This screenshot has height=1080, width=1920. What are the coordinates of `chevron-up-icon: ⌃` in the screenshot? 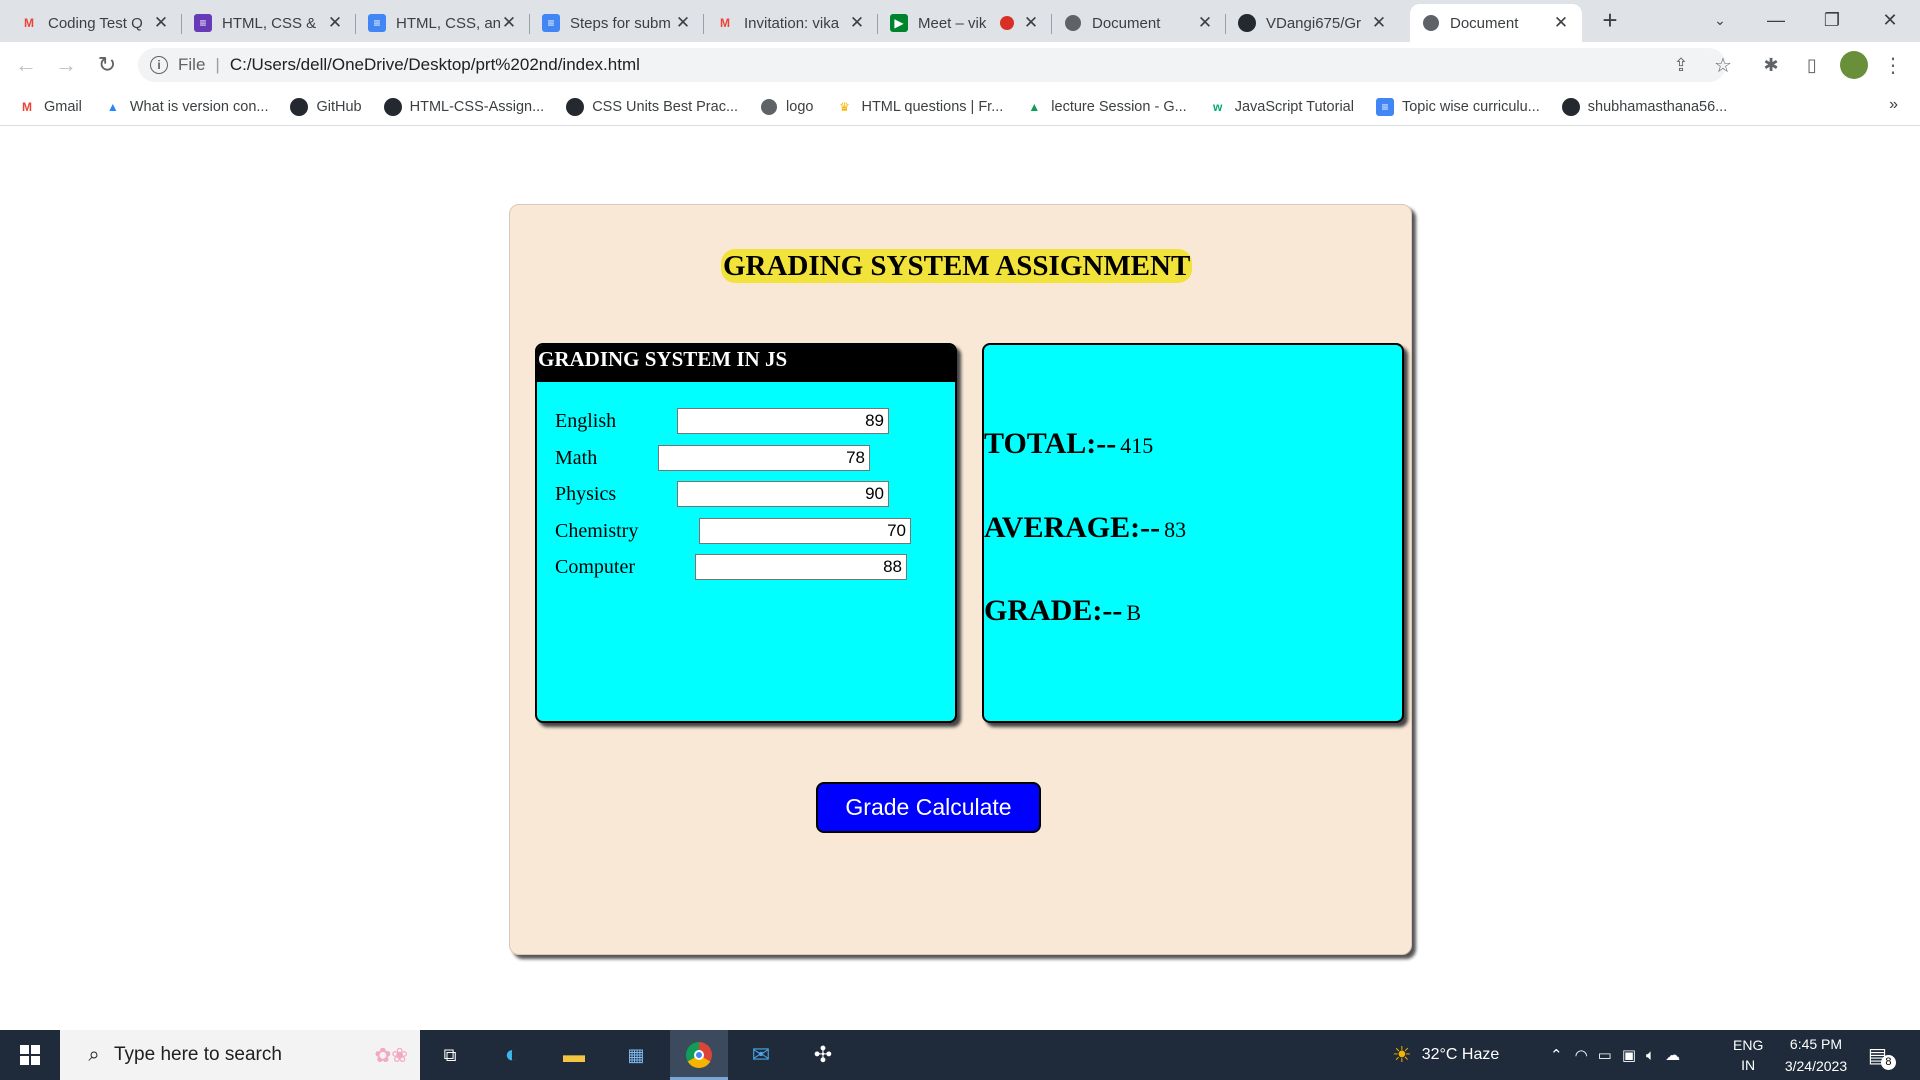 It's located at (1556, 1055).